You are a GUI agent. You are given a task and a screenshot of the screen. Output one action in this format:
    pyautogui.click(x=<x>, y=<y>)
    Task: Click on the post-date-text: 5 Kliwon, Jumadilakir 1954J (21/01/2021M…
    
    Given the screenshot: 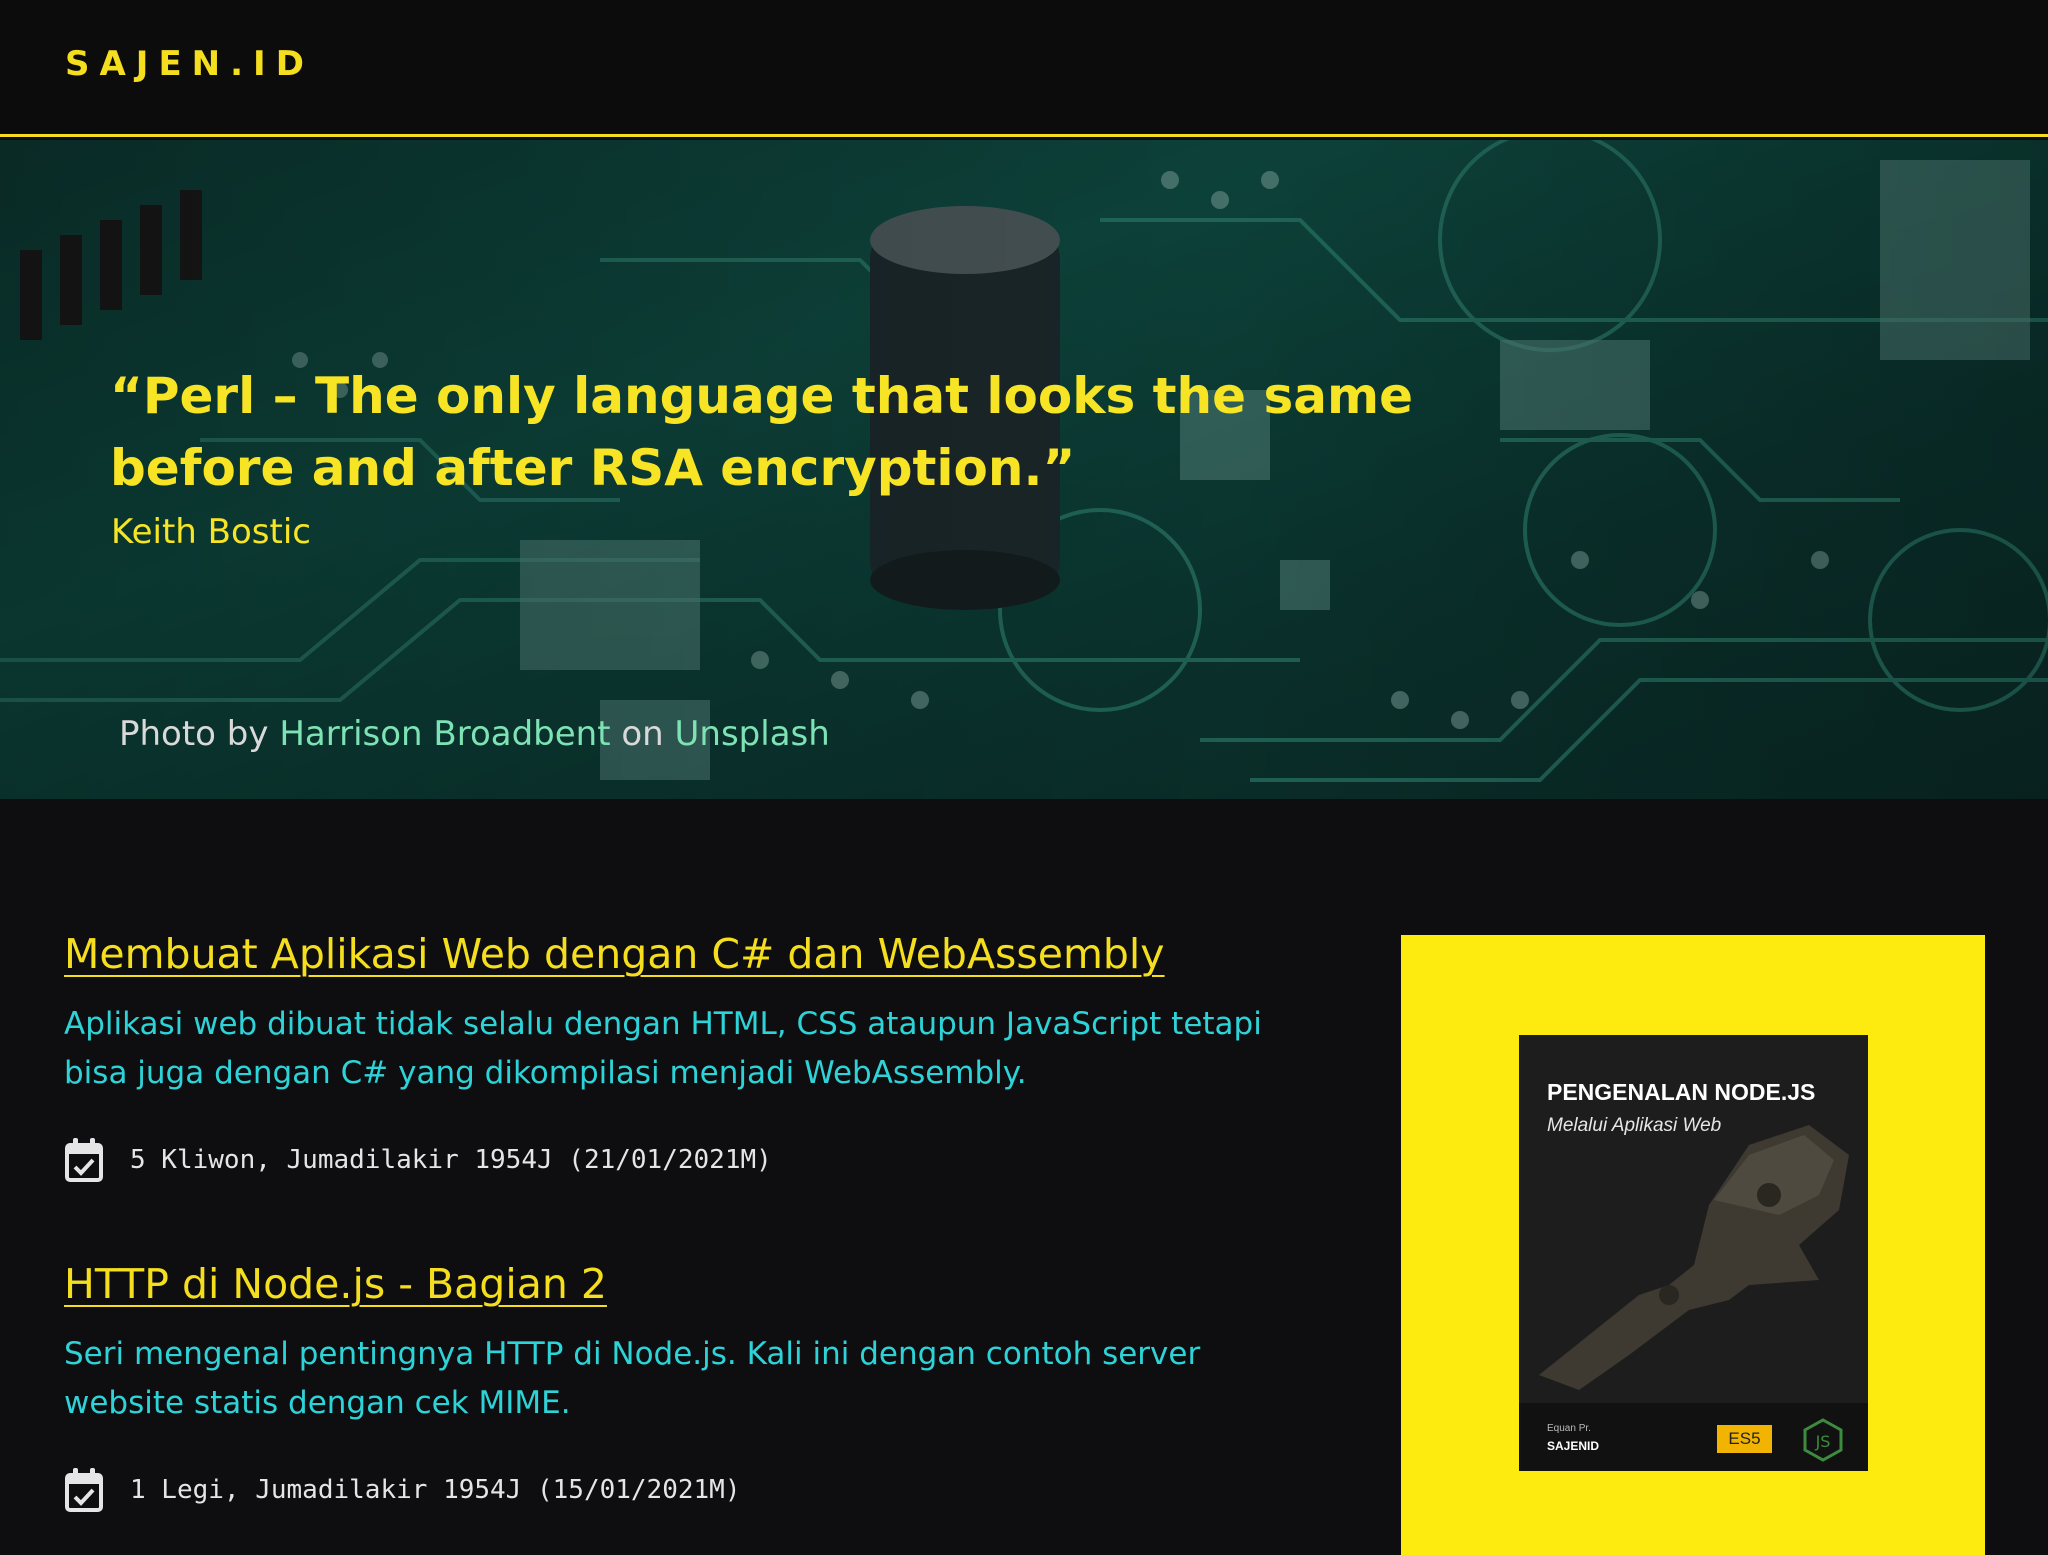 What is the action you would take?
    pyautogui.click(x=451, y=1160)
    